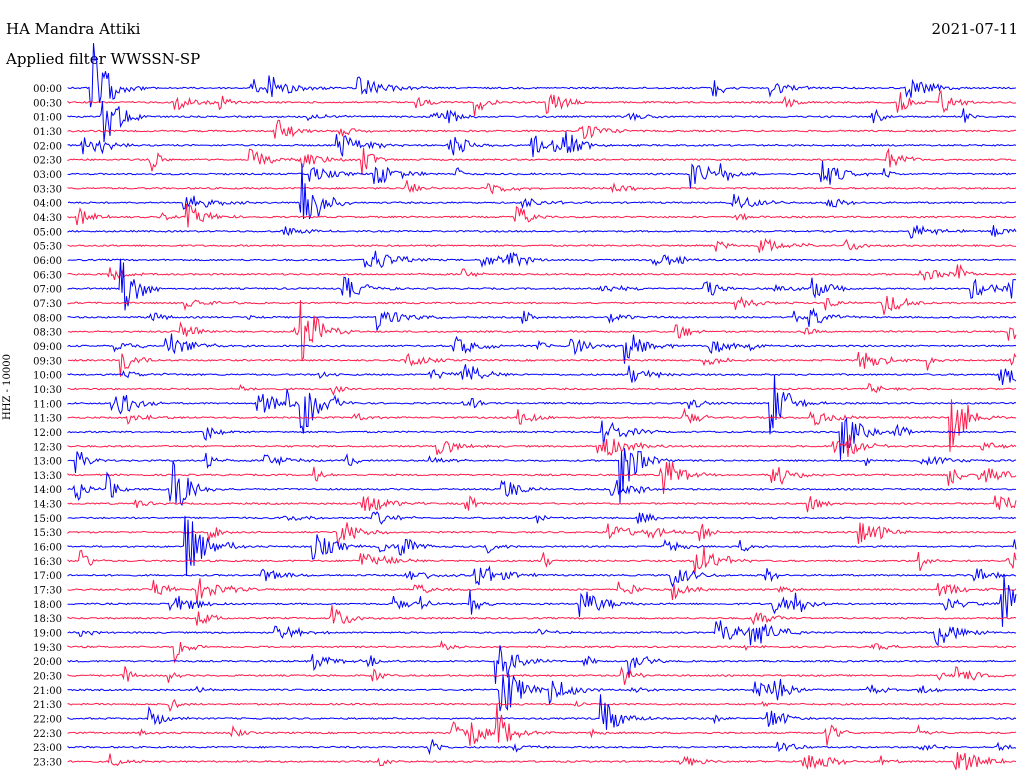  I want to click on tick-label: 12:00, so click(47, 433).